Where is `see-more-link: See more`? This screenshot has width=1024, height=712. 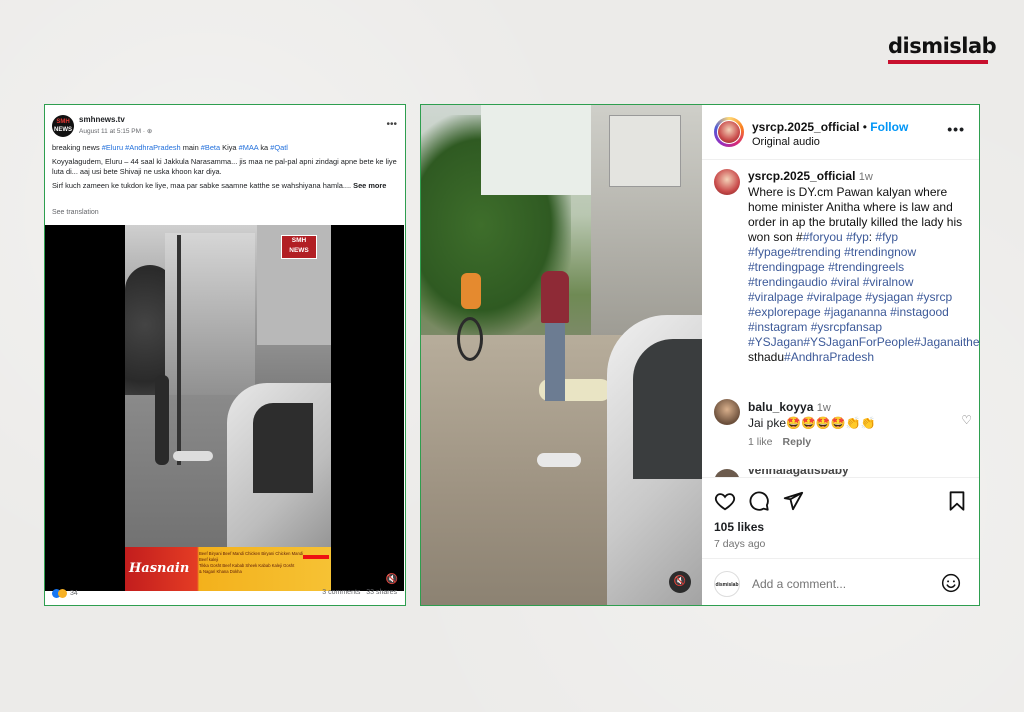
see-more-link: See more is located at coordinates (369, 185).